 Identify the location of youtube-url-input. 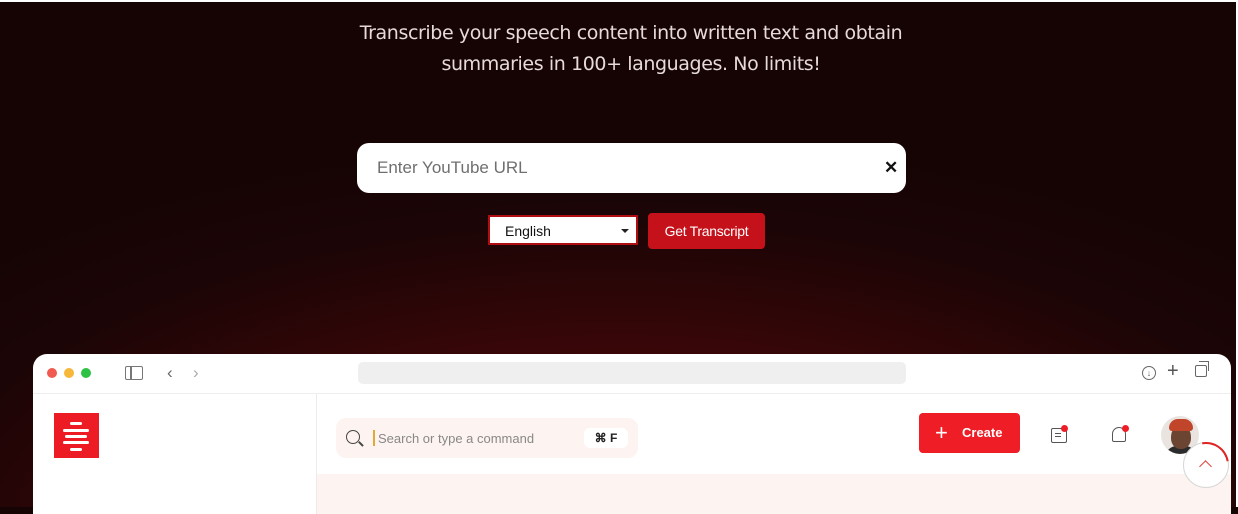
(607, 168).